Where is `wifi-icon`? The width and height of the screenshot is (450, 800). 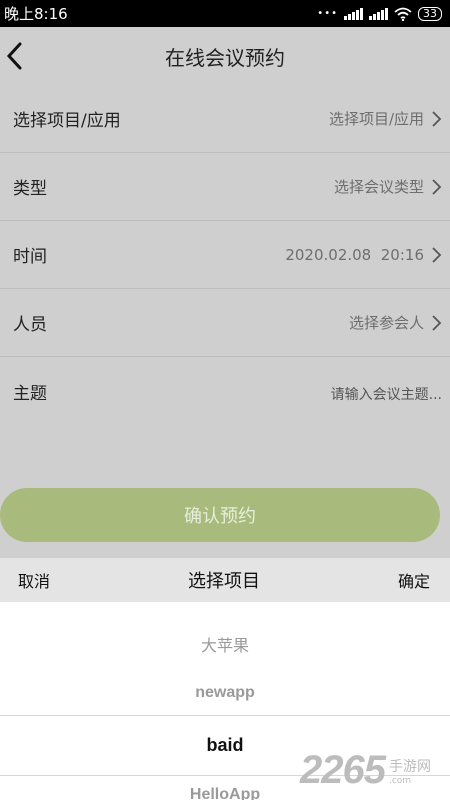 wifi-icon is located at coordinates (403, 14).